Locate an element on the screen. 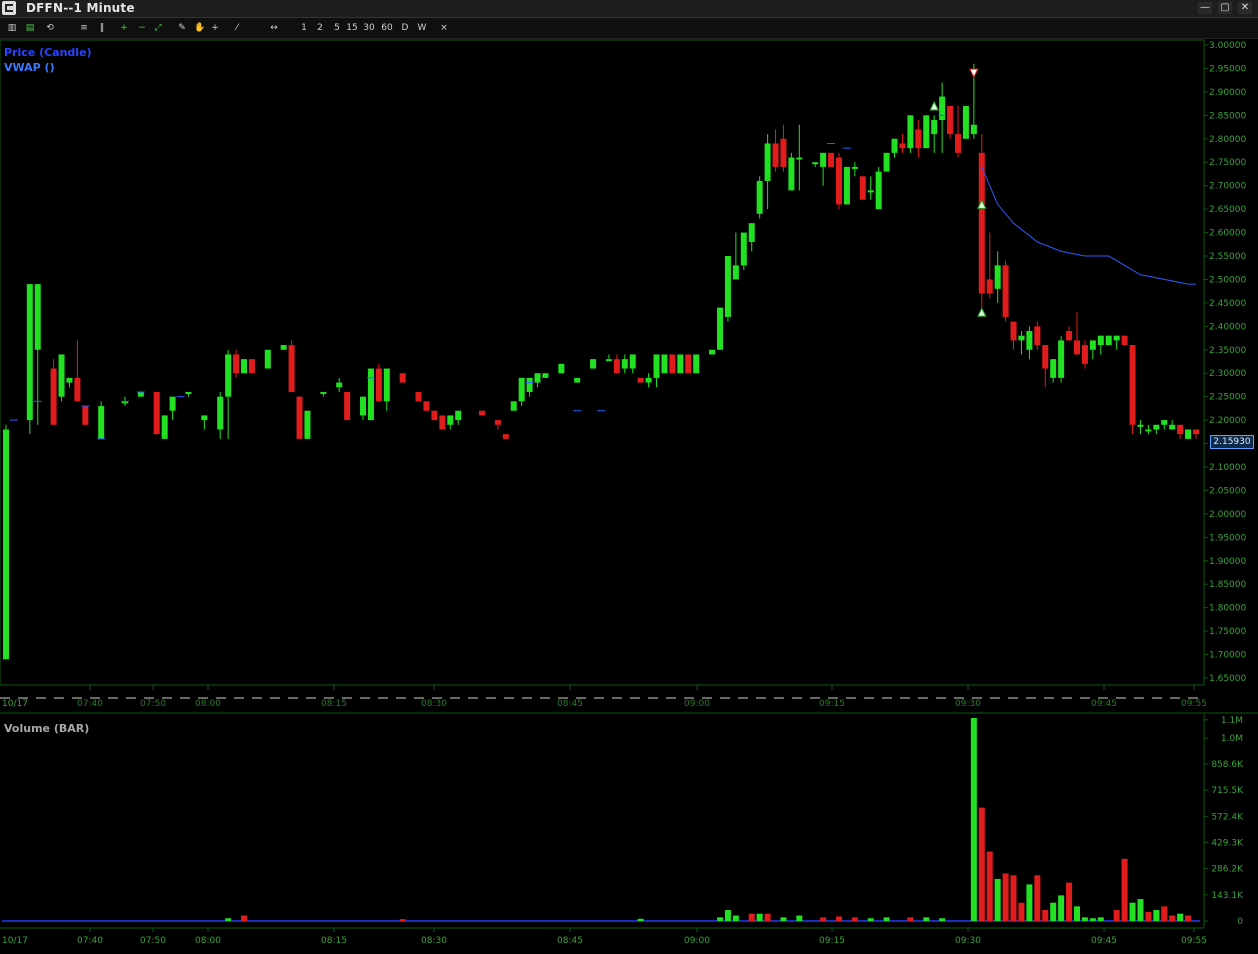 The image size is (1258, 954). price-axis-label: 3.00000 is located at coordinates (1227, 46).